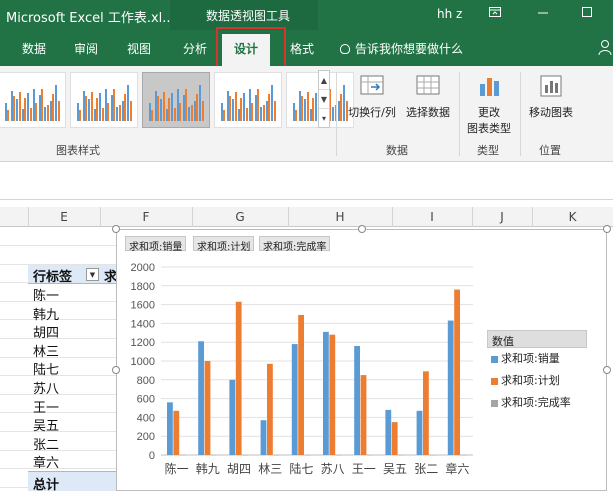  What do you see at coordinates (537, 339) in the screenshot?
I see `legend-title: 数值` at bounding box center [537, 339].